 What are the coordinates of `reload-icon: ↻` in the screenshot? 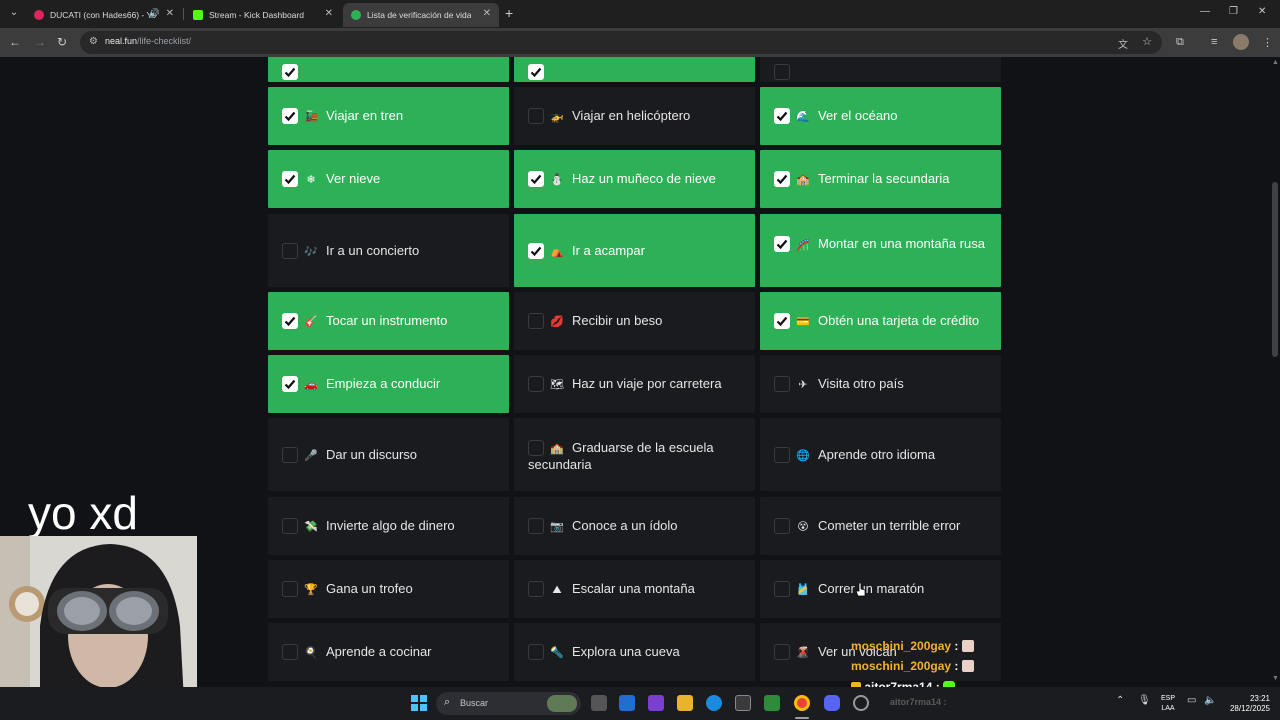 It's located at (62, 42).